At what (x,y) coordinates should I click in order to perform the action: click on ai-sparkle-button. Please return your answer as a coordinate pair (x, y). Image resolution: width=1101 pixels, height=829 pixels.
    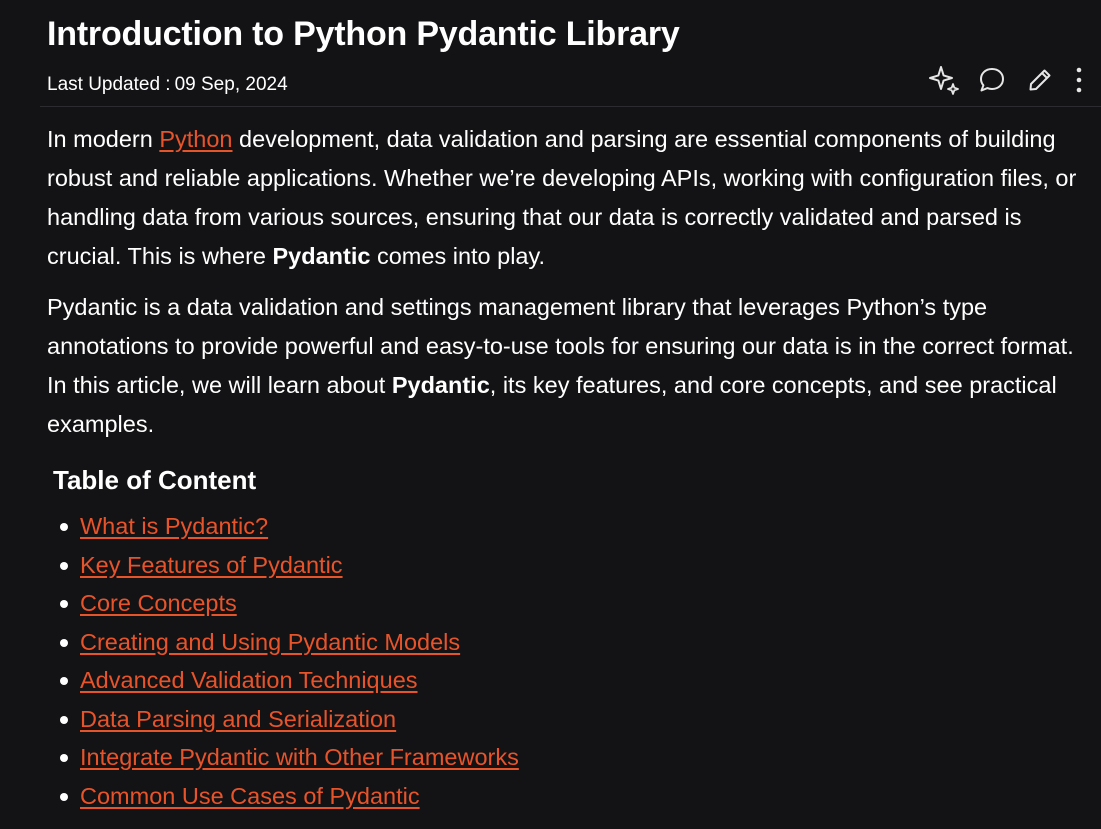
    Looking at the image, I should click on (944, 80).